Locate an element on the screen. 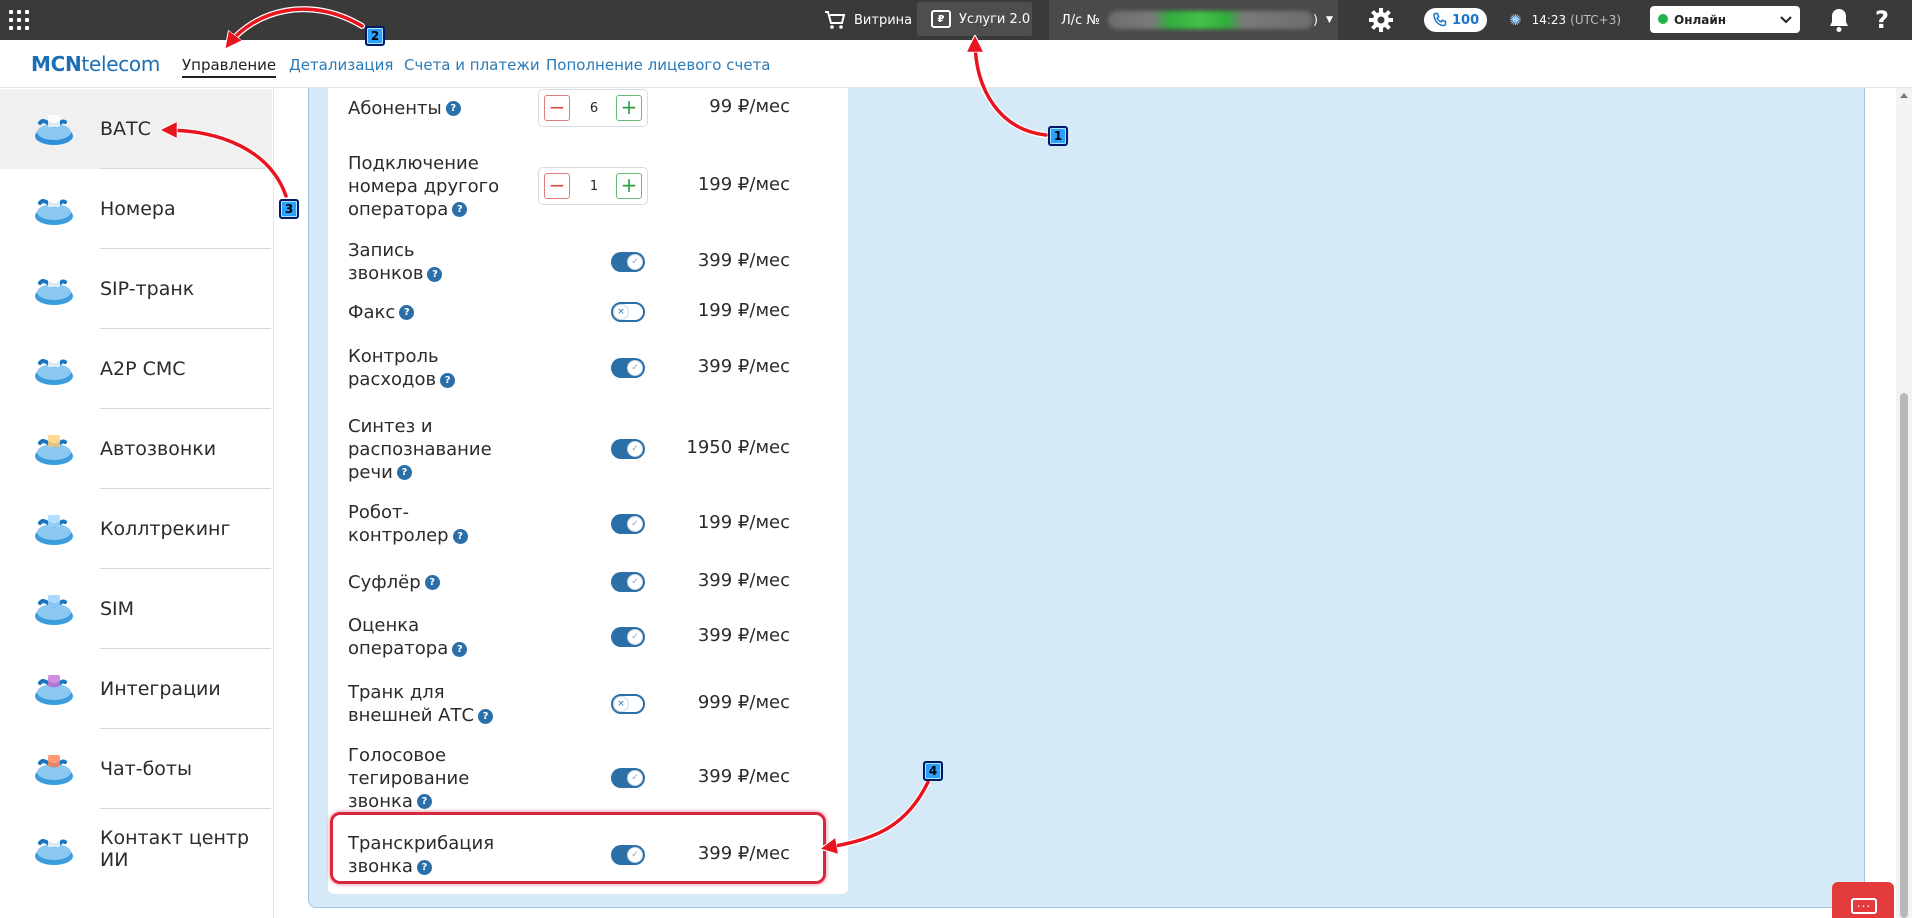  option-label: Контроль расходов? is located at coordinates (402, 368).